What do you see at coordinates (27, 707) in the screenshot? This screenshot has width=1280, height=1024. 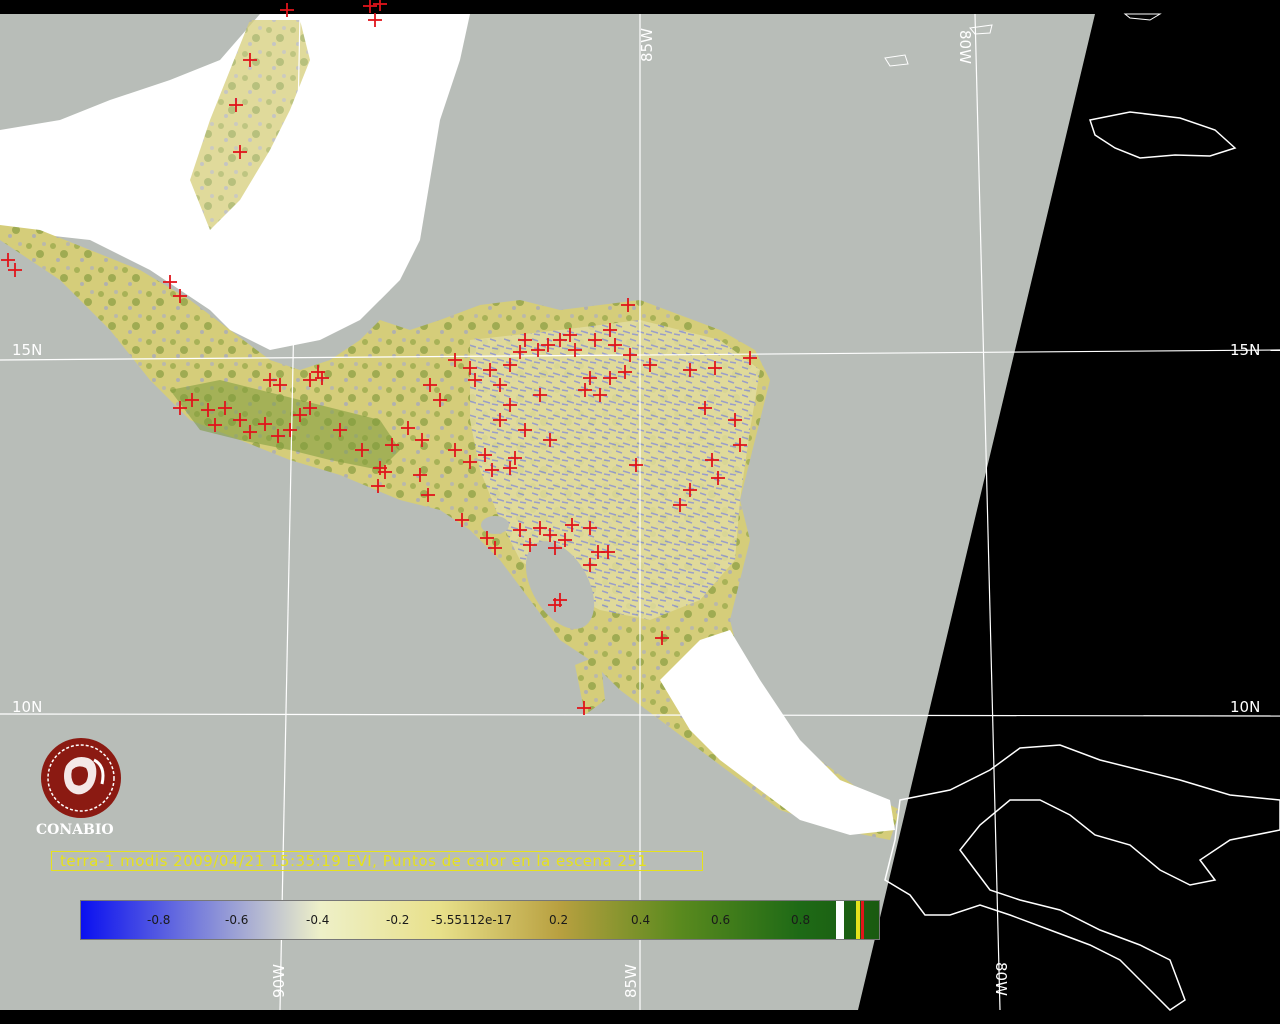 I see `grid-label-10n-left: 10N` at bounding box center [27, 707].